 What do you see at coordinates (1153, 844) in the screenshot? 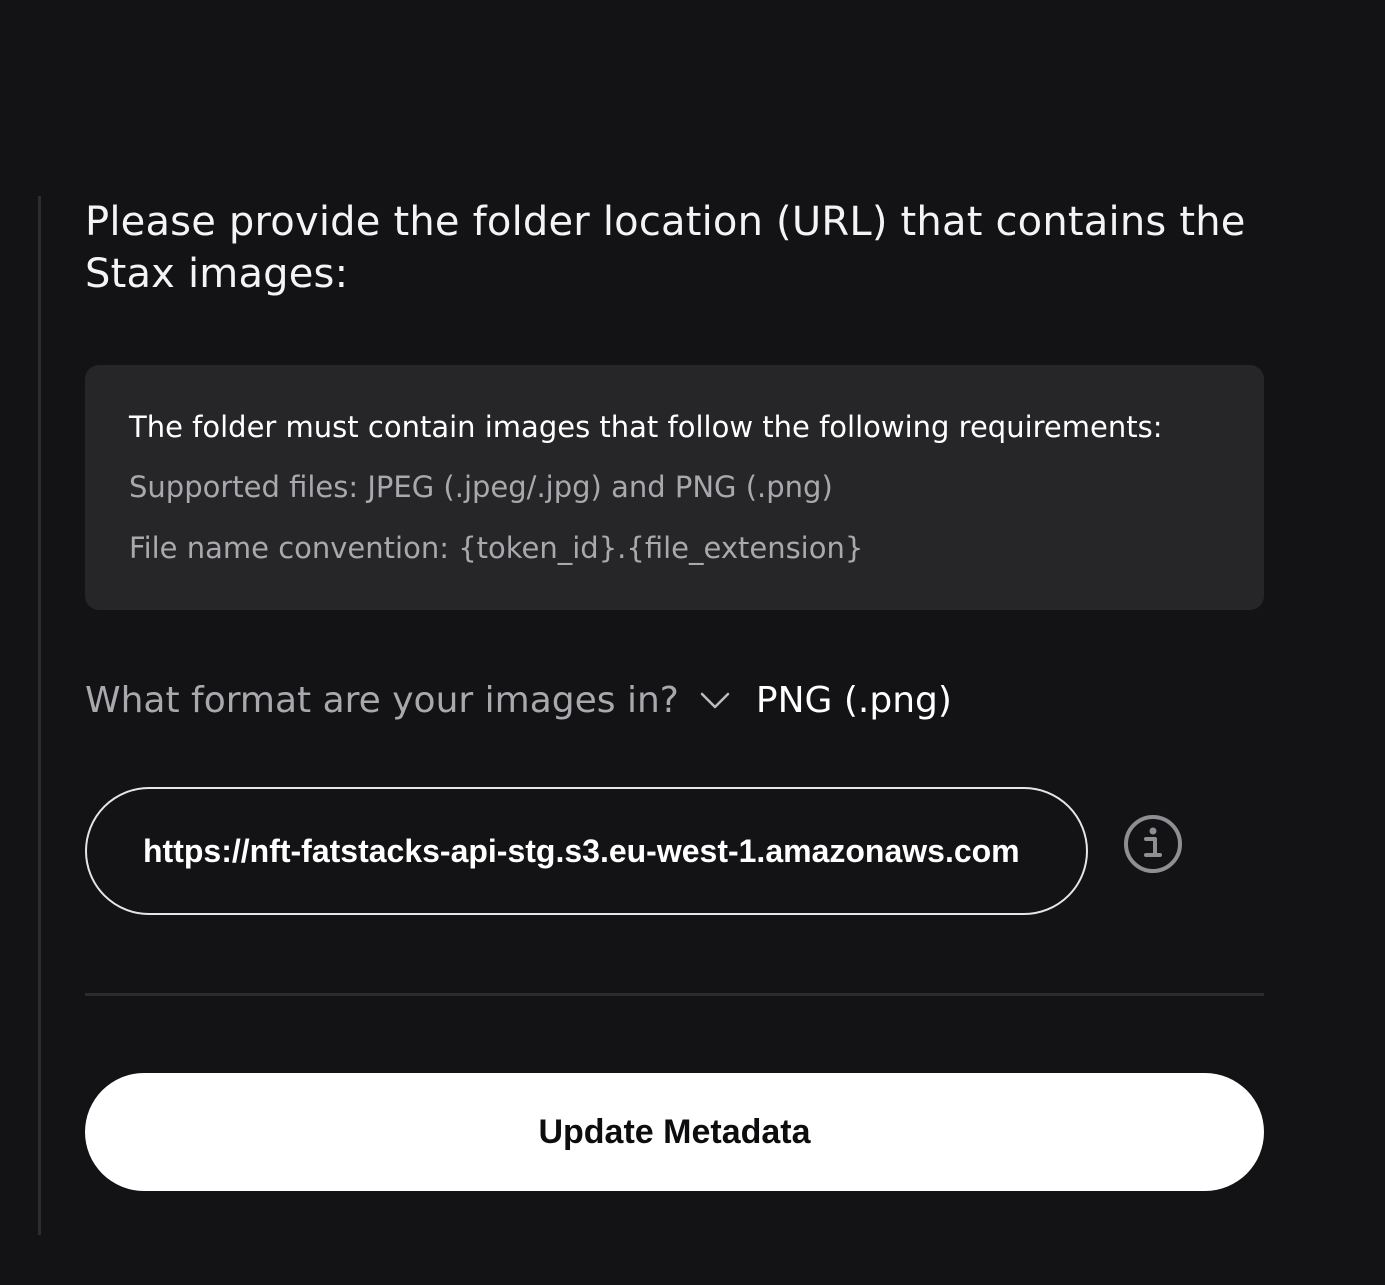
I see `info-icon` at bounding box center [1153, 844].